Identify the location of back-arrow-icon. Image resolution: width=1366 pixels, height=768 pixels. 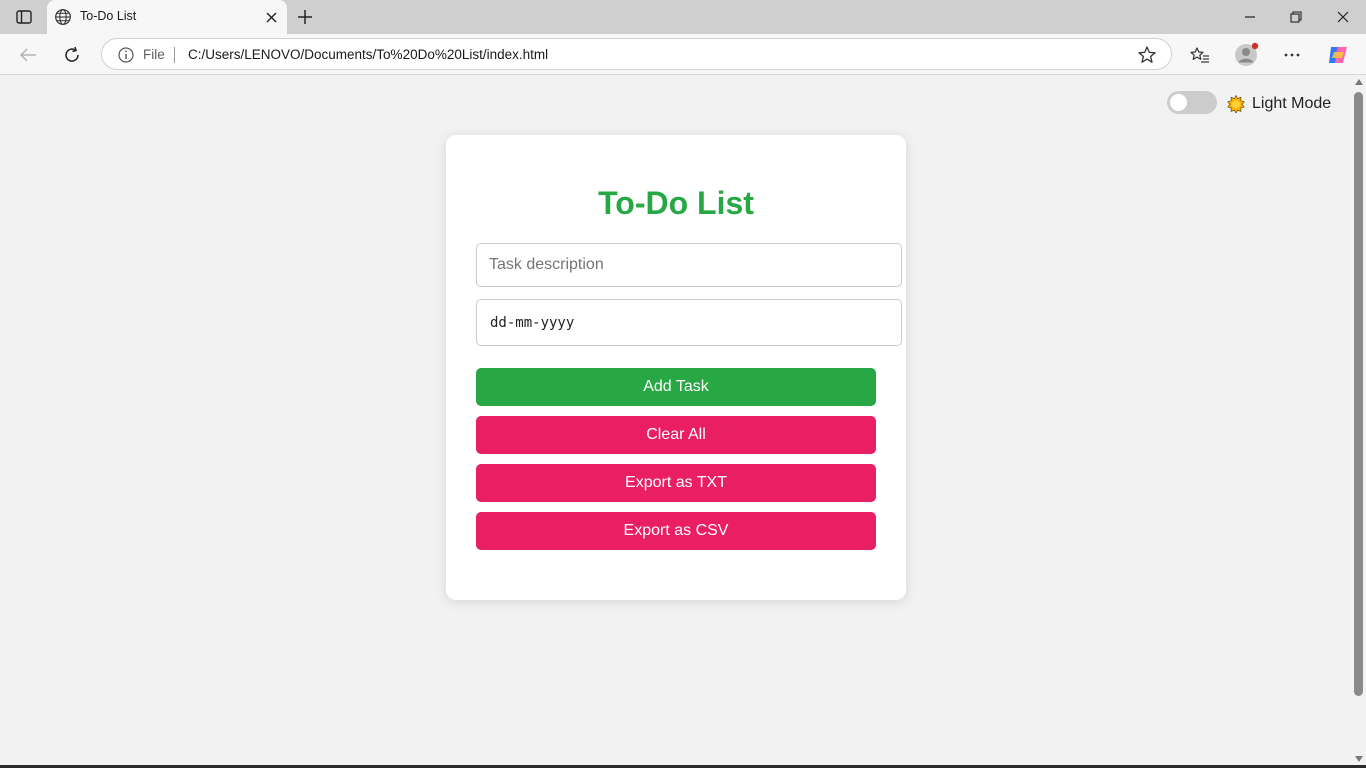
(28, 55).